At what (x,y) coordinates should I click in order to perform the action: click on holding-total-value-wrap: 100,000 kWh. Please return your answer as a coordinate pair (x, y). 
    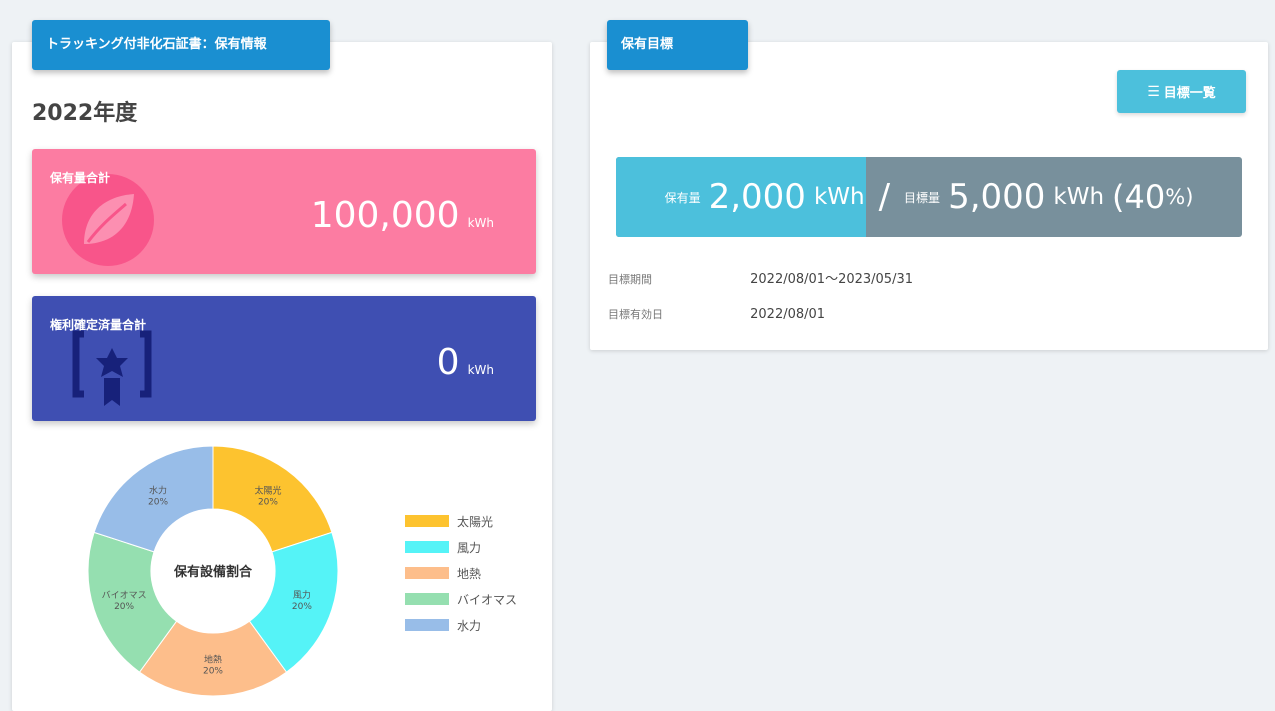
    Looking at the image, I should click on (402, 215).